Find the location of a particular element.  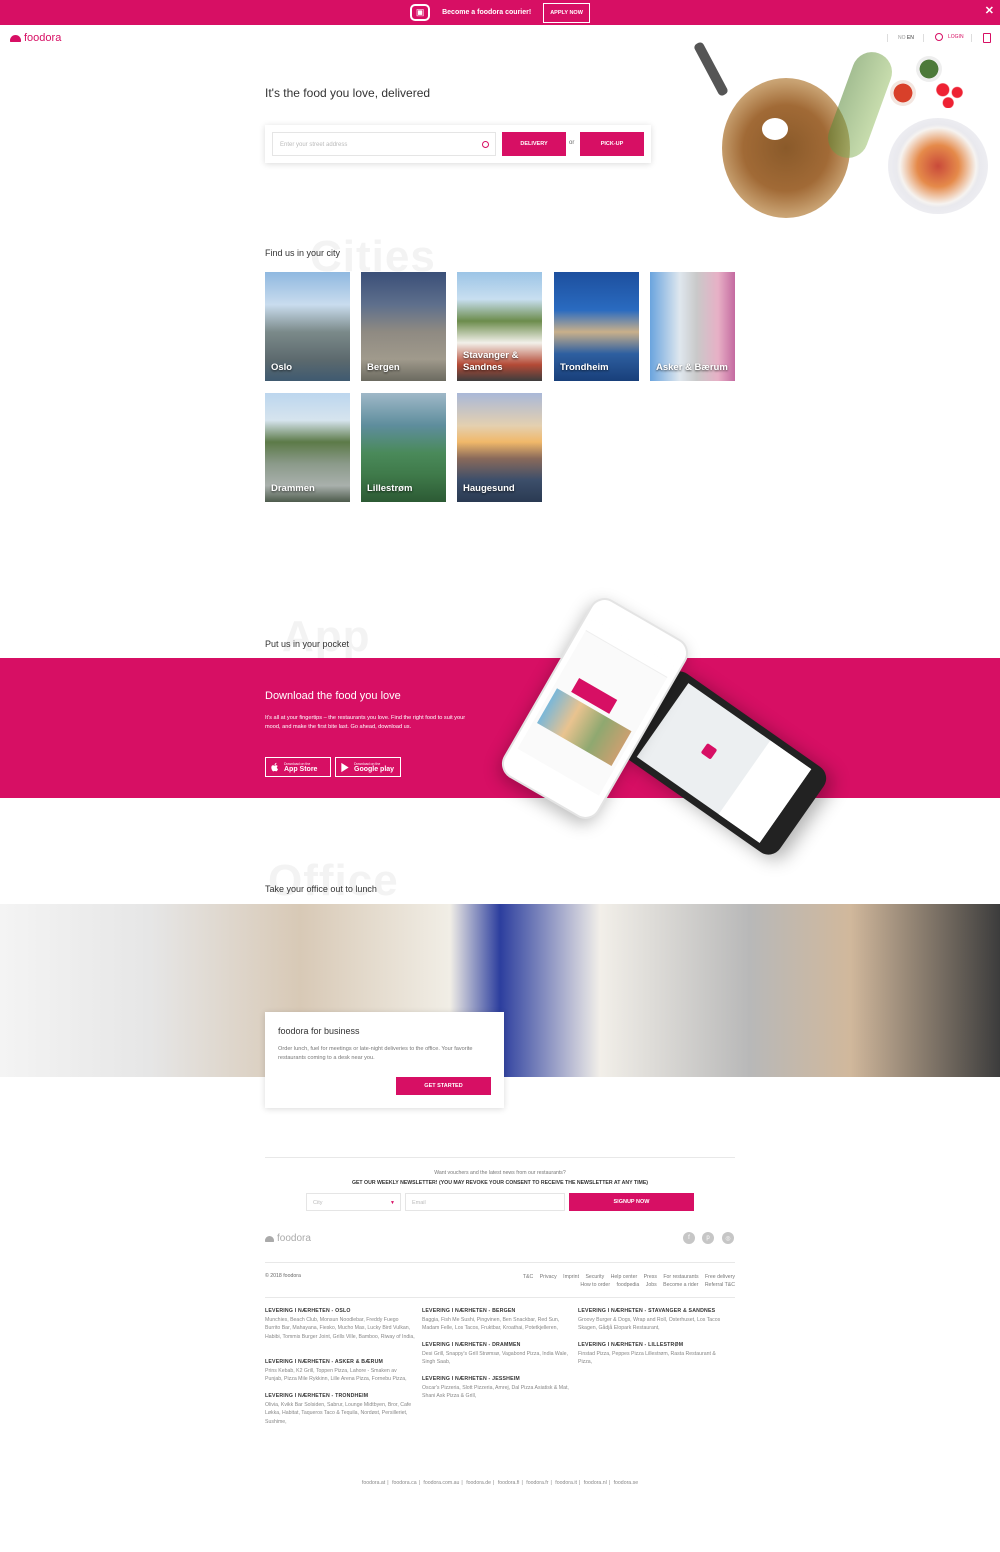

city-label: Haugesund is located at coordinates (489, 488).